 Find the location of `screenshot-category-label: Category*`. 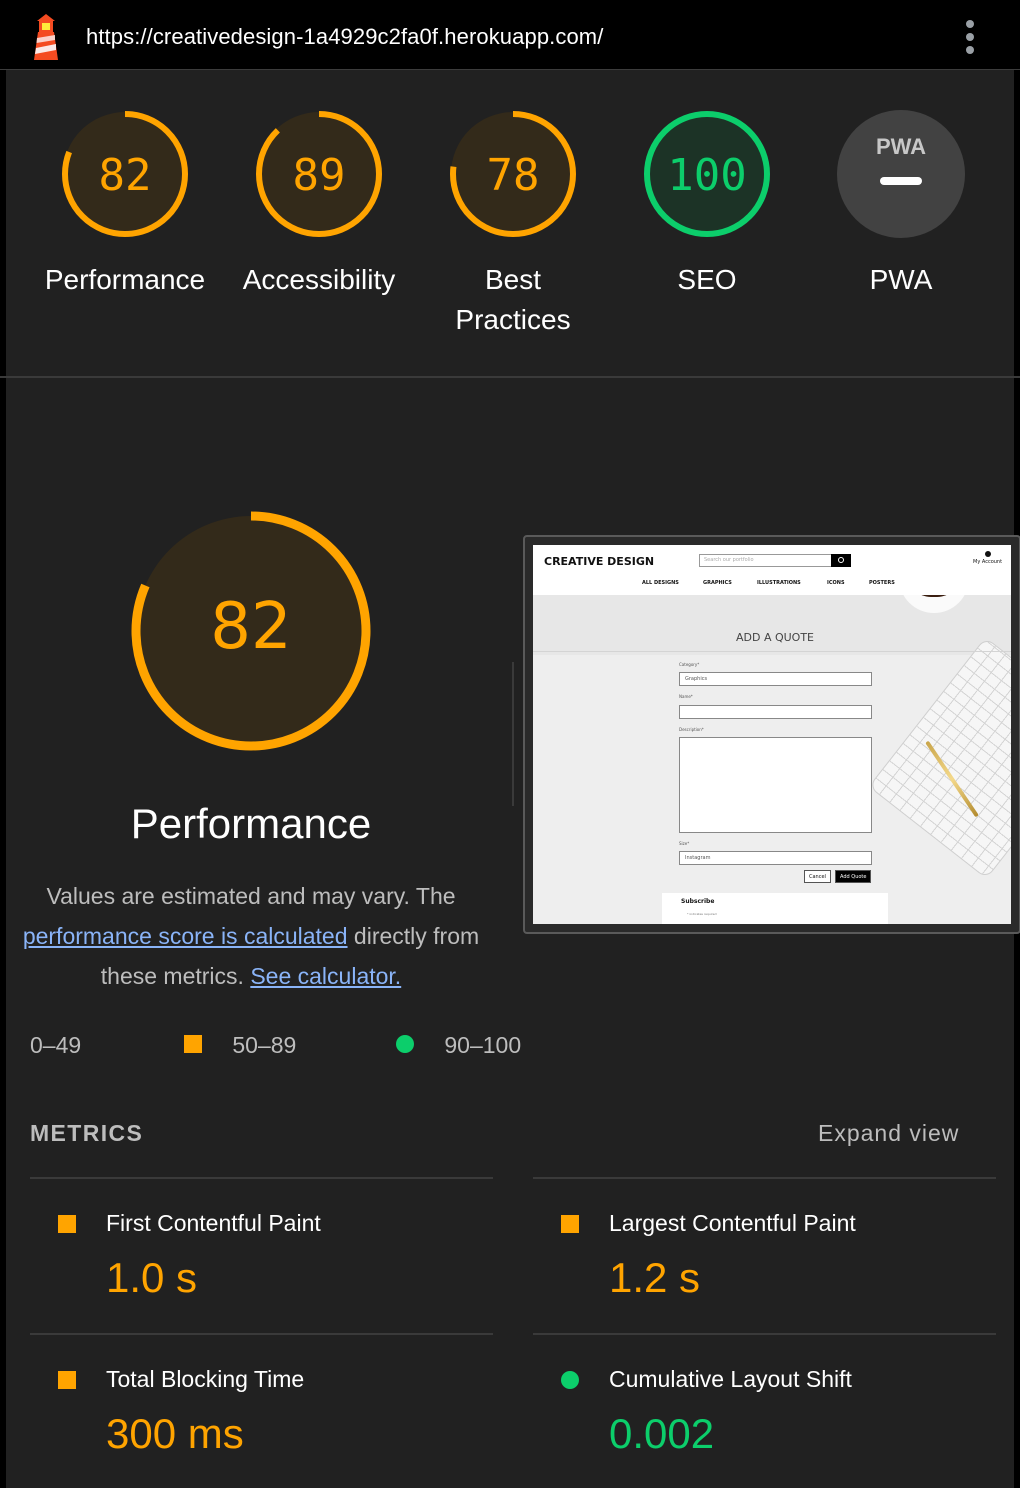

screenshot-category-label: Category* is located at coordinates (689, 664).